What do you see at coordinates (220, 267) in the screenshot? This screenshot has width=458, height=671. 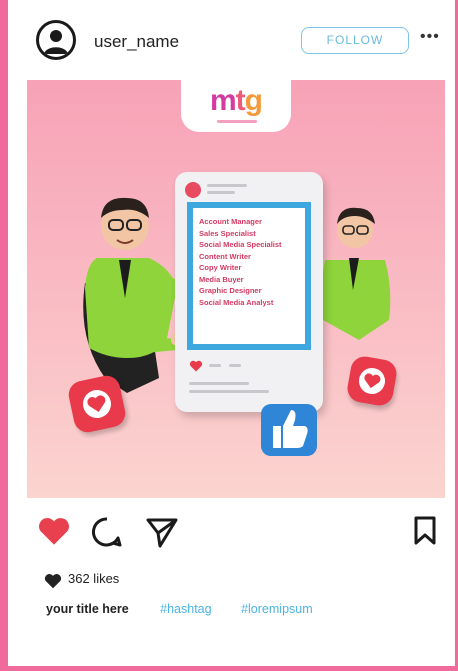 I see `job-item: Copy Writer` at bounding box center [220, 267].